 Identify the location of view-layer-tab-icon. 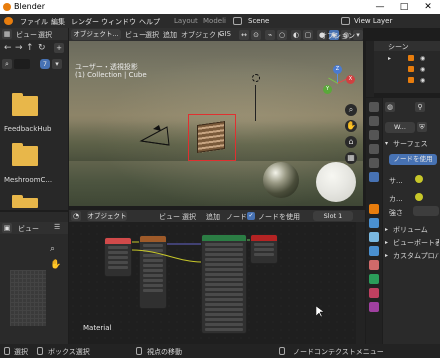
(374, 149).